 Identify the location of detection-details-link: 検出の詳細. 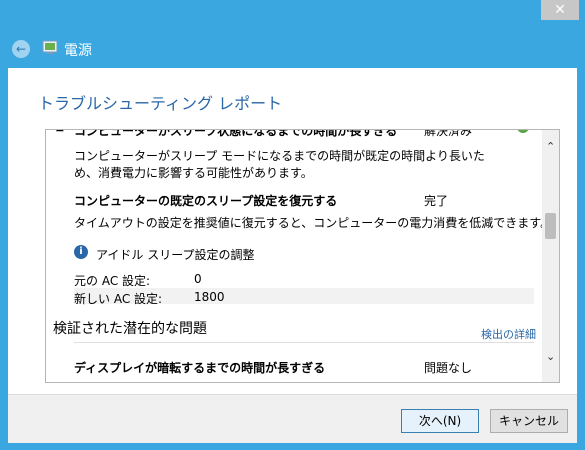
(508, 334).